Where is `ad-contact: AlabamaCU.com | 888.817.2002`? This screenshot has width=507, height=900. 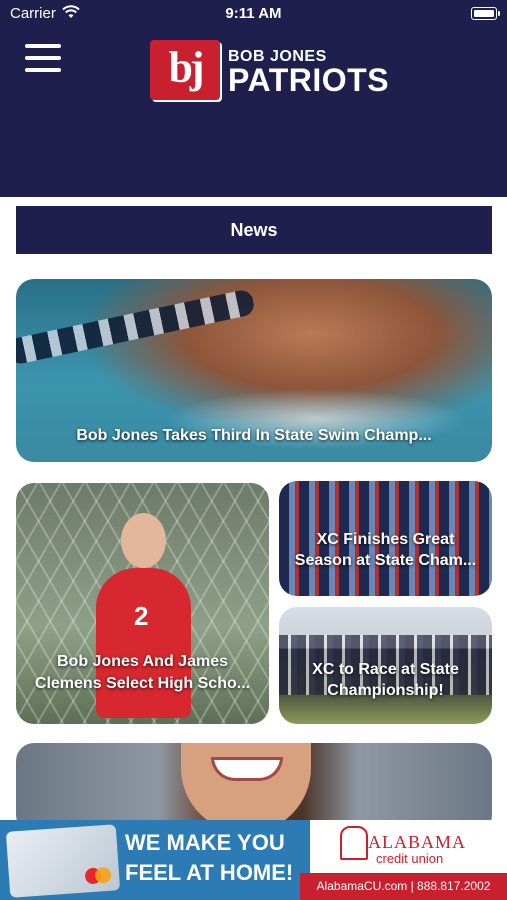
ad-contact: AlabamaCU.com | 888.817.2002 is located at coordinates (403, 886).